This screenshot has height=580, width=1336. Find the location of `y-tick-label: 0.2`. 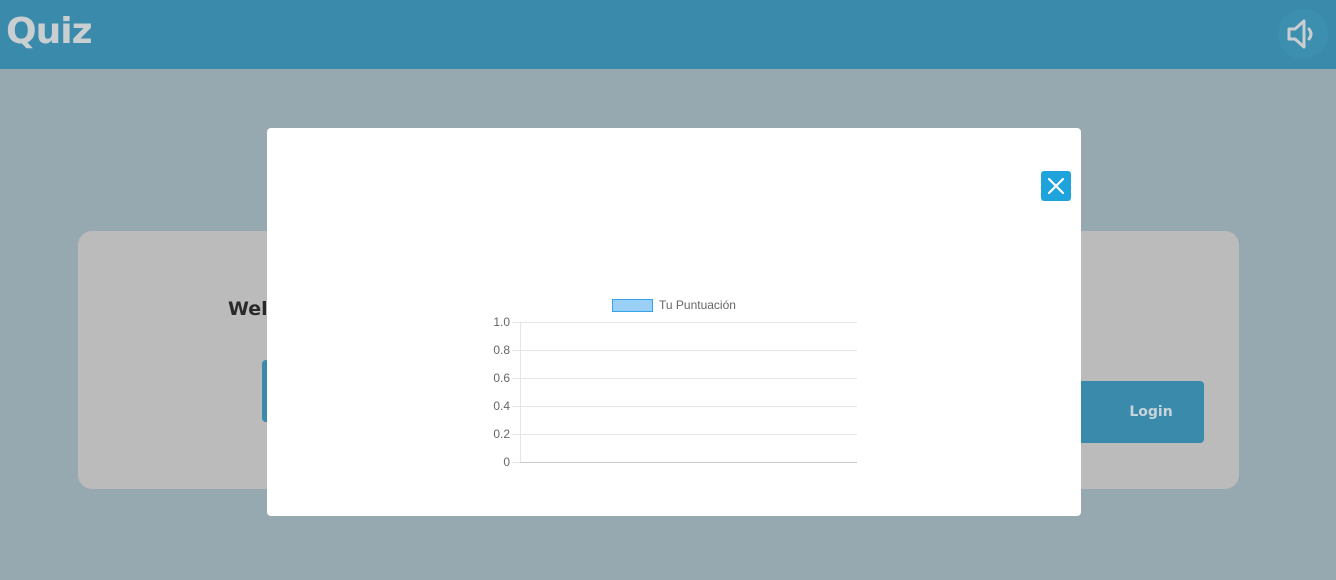

y-tick-label: 0.2 is located at coordinates (501, 434).